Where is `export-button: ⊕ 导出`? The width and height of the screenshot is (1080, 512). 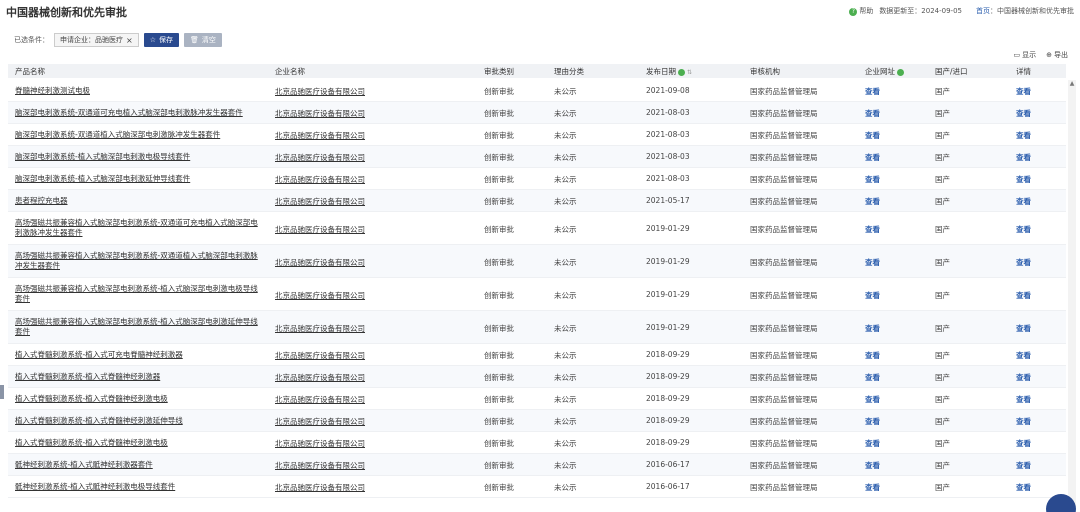
export-button: ⊕ 导出 is located at coordinates (1057, 55).